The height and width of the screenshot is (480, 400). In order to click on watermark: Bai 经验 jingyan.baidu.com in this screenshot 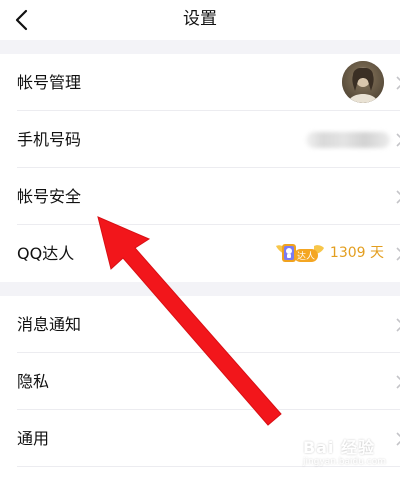, I will do `click(330, 453)`.